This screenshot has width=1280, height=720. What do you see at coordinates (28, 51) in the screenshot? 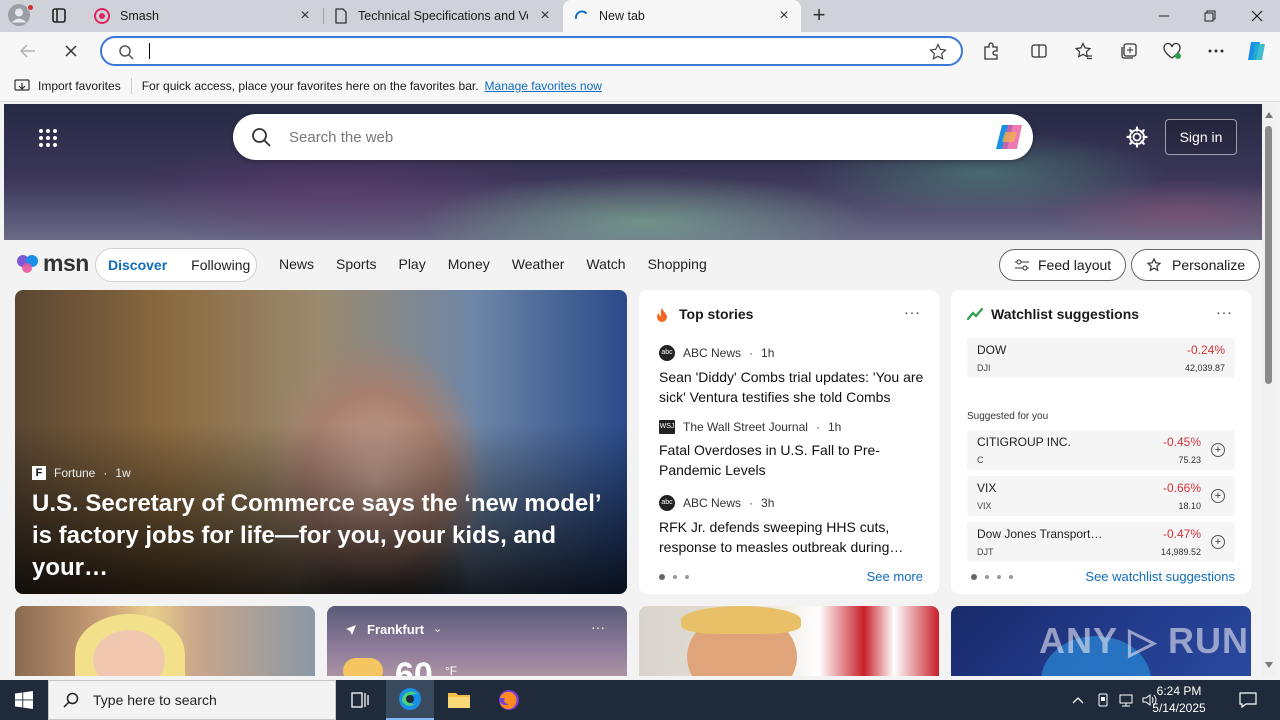
I see `back-button` at bounding box center [28, 51].